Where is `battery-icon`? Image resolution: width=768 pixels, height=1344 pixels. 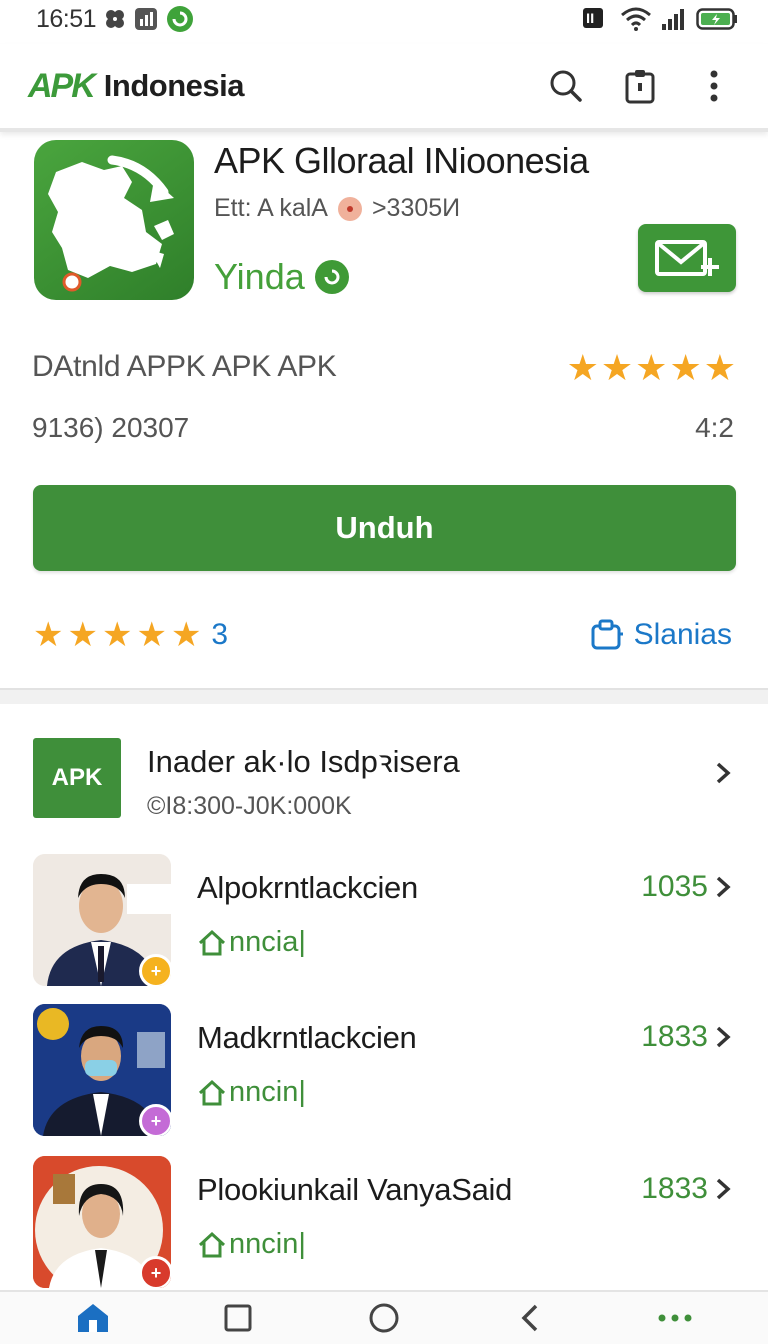 battery-icon is located at coordinates (717, 19).